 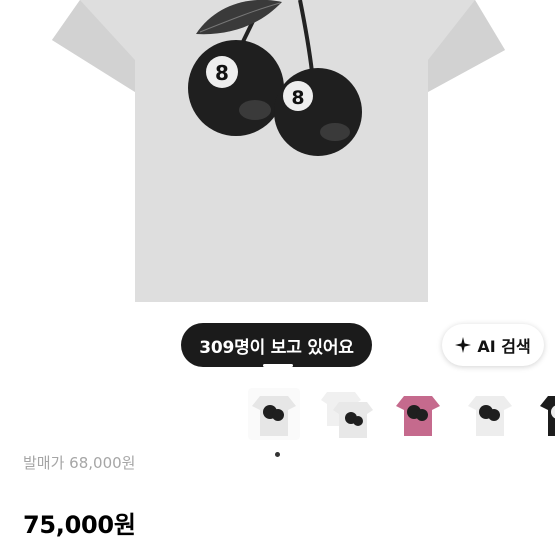 What do you see at coordinates (79, 463) in the screenshot?
I see `release-price-label: 발매가 68,000원` at bounding box center [79, 463].